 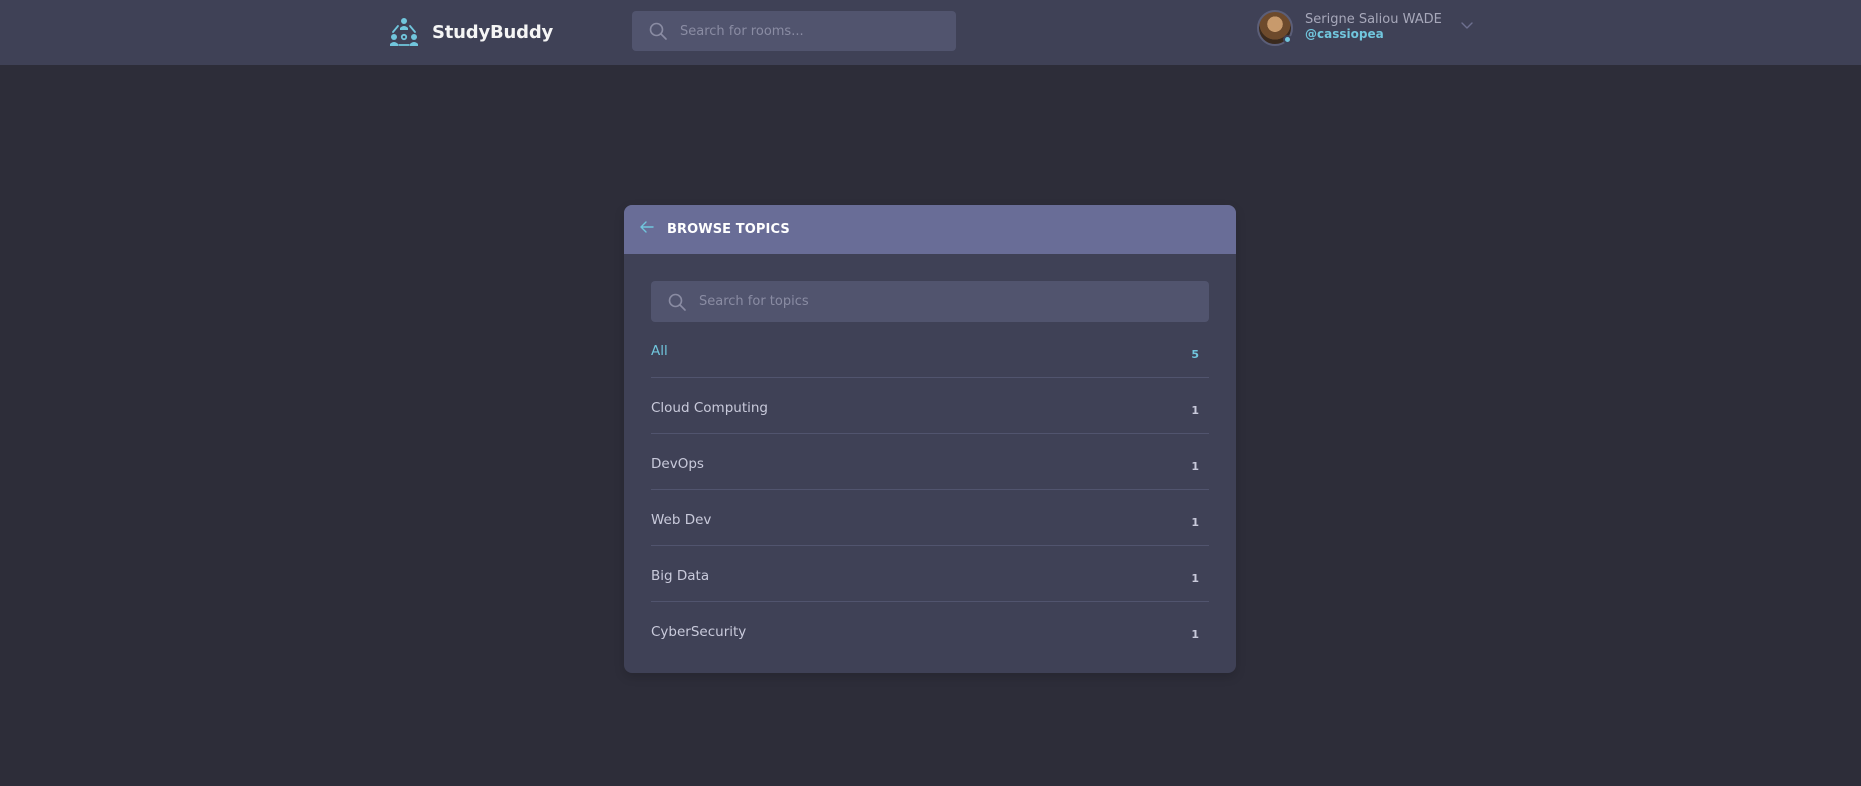 I want to click on brand-logo-link: StudyBuddy, so click(x=470, y=32).